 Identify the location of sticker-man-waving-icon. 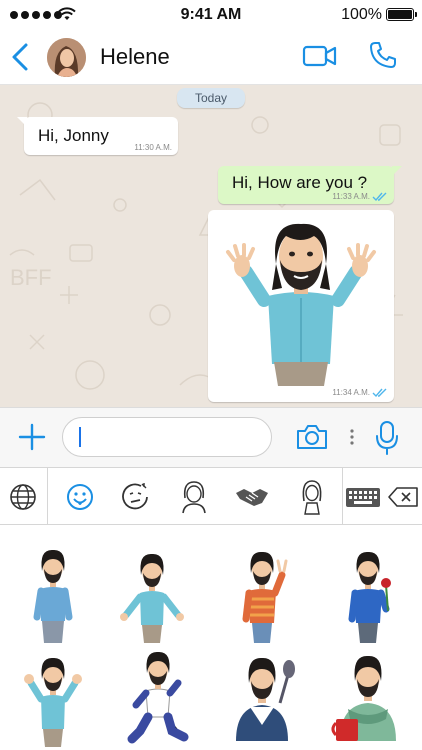
(301, 304).